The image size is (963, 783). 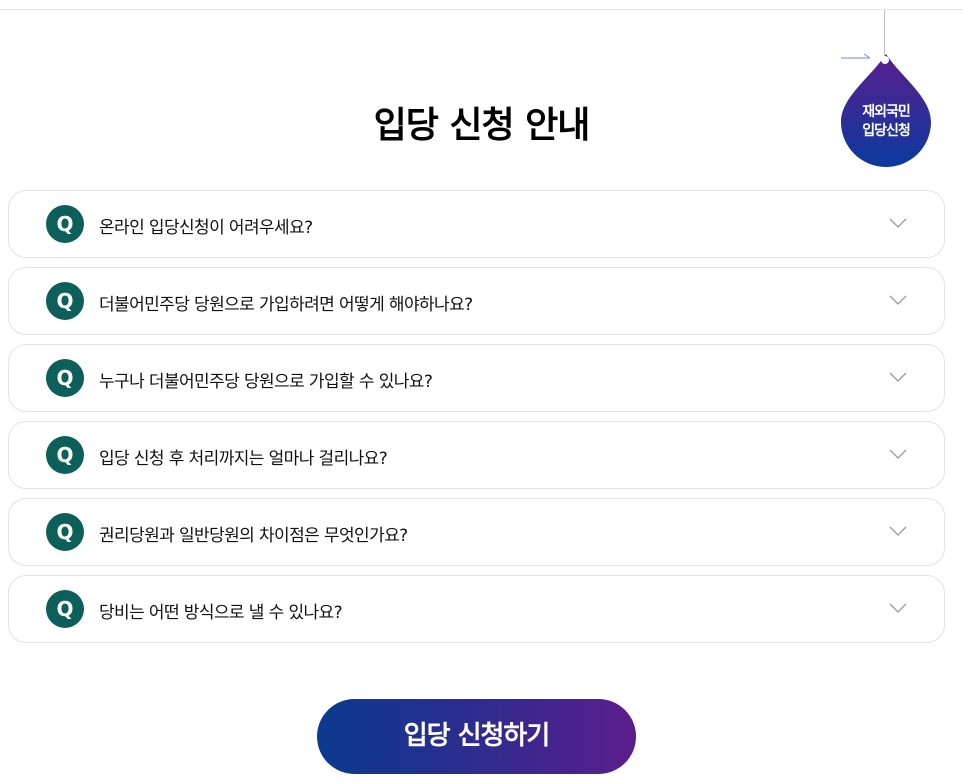 What do you see at coordinates (476, 532) in the screenshot?
I see `faq-item: Q 권리당원과 일반당원의 차이점은 무엇인가요?` at bounding box center [476, 532].